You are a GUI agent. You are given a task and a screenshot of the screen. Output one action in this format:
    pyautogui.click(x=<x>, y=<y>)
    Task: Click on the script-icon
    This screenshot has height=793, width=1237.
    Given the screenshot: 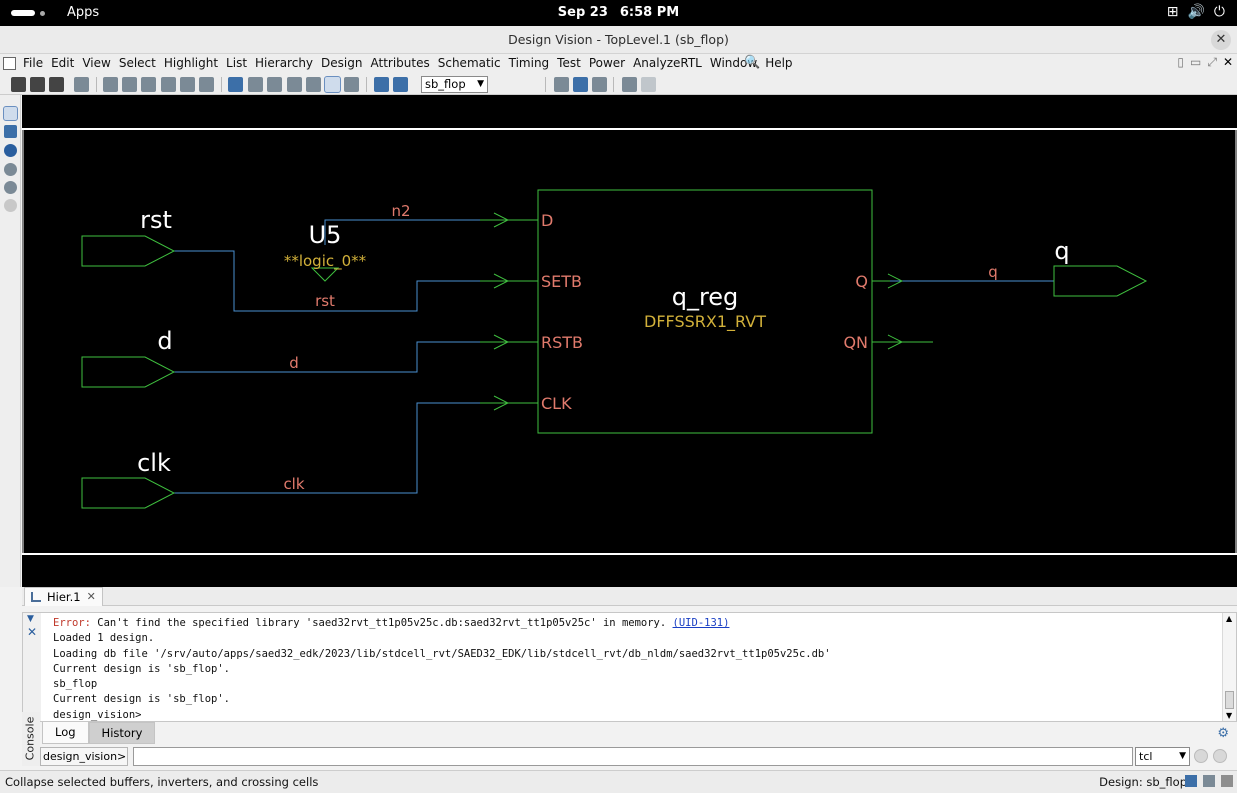 What is the action you would take?
    pyautogui.click(x=1220, y=756)
    